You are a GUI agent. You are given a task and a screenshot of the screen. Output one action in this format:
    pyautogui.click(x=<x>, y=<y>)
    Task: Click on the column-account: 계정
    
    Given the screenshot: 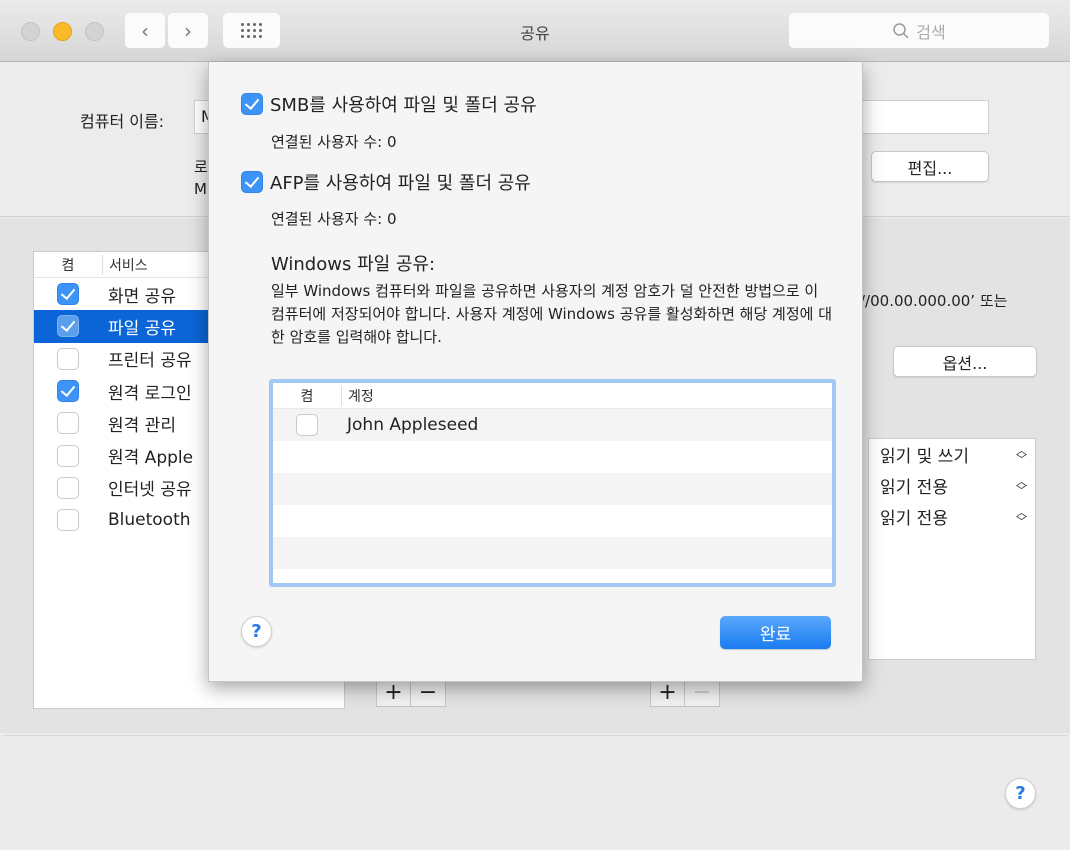 What is the action you would take?
    pyautogui.click(x=357, y=395)
    